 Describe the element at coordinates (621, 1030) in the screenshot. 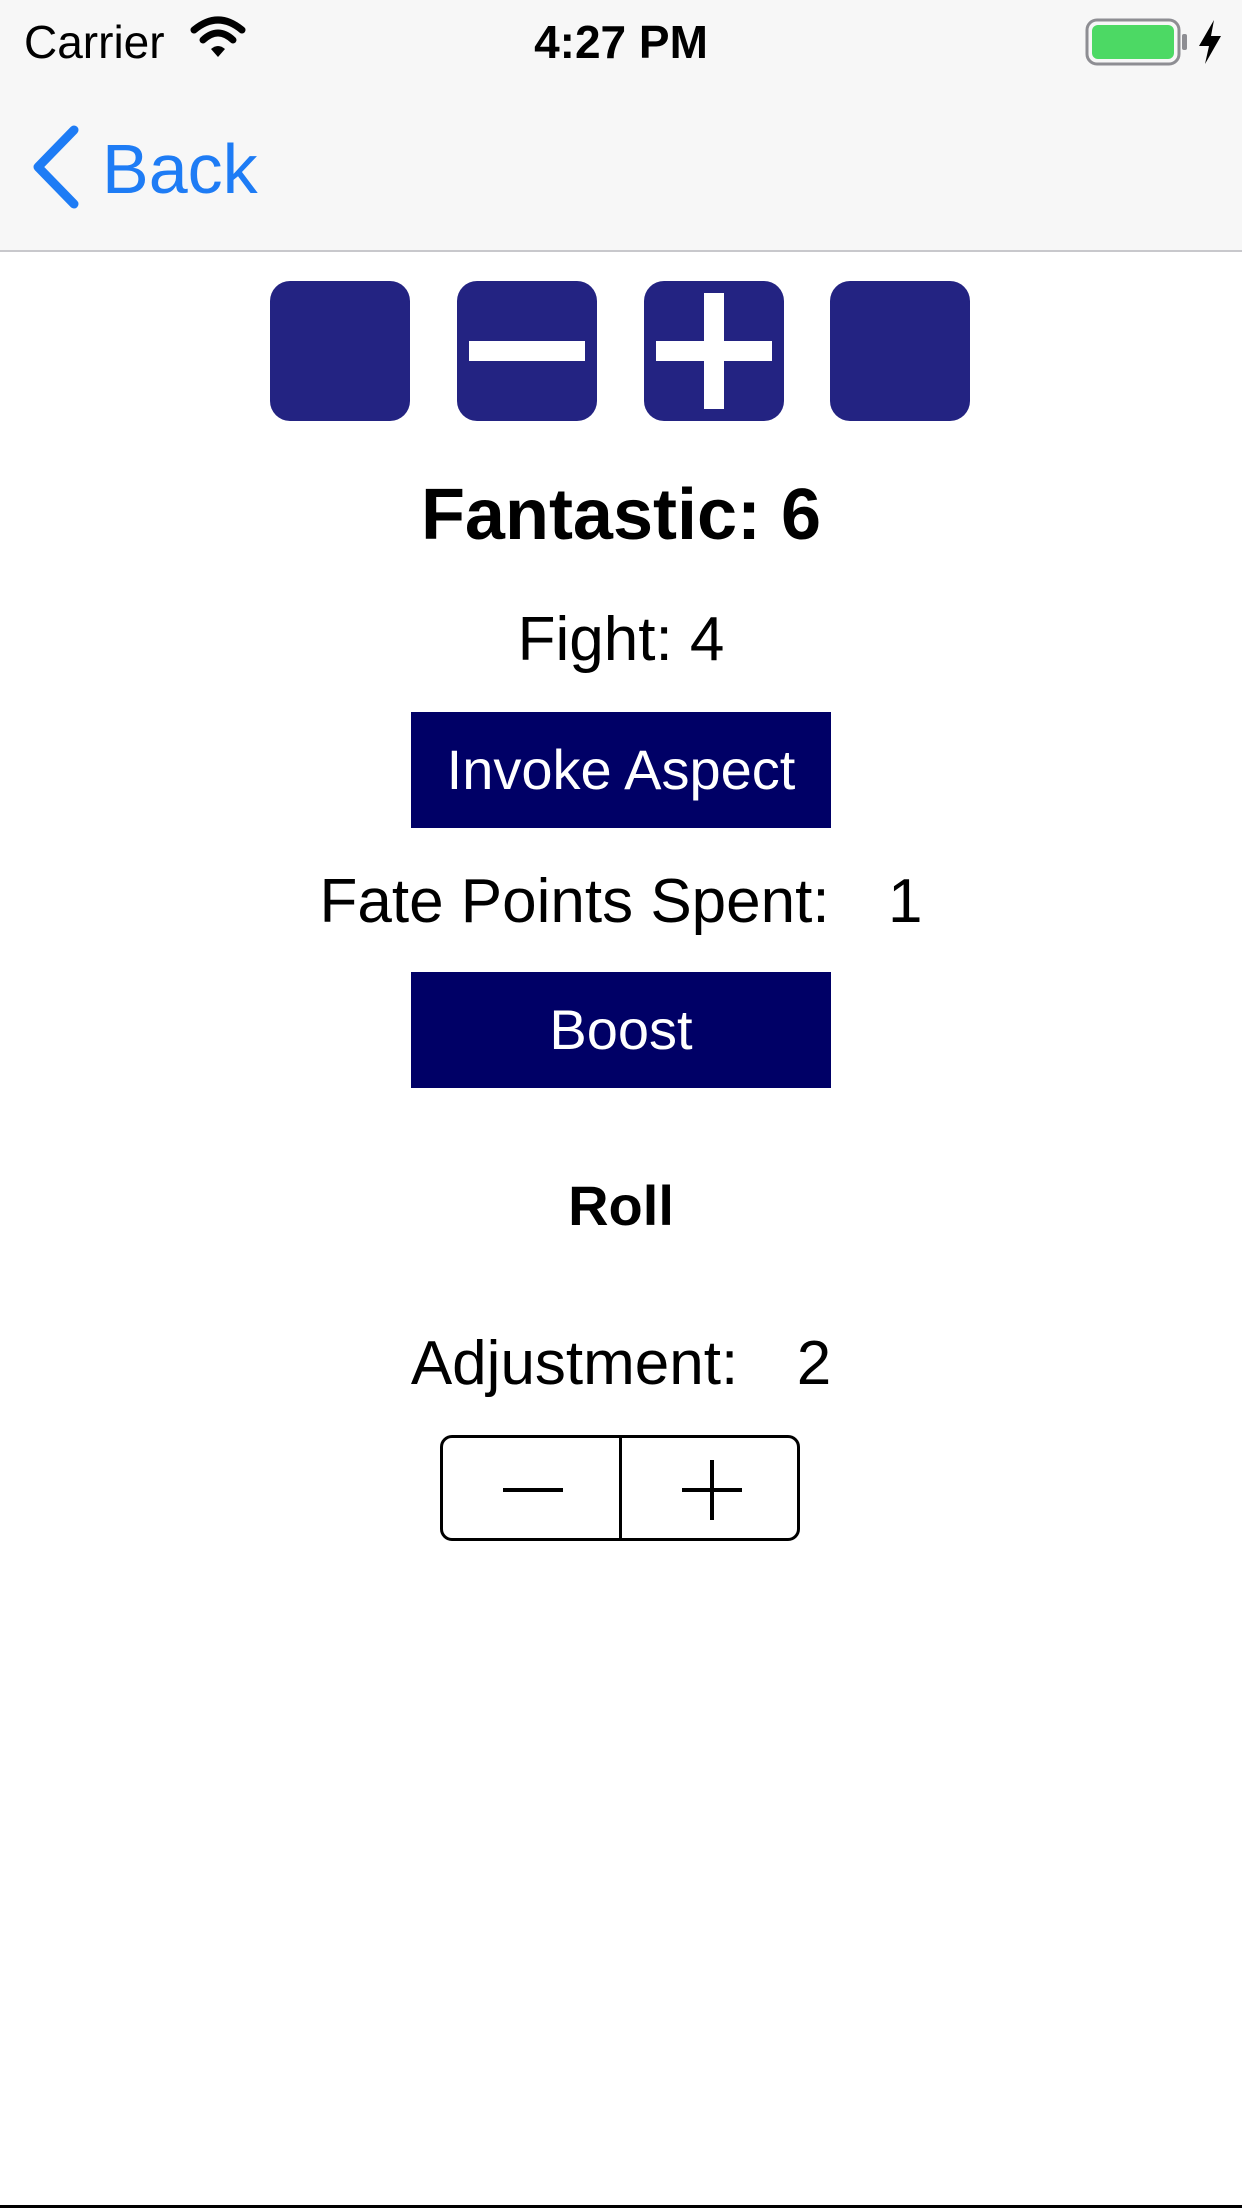

I see `boost-button: Boost` at that location.